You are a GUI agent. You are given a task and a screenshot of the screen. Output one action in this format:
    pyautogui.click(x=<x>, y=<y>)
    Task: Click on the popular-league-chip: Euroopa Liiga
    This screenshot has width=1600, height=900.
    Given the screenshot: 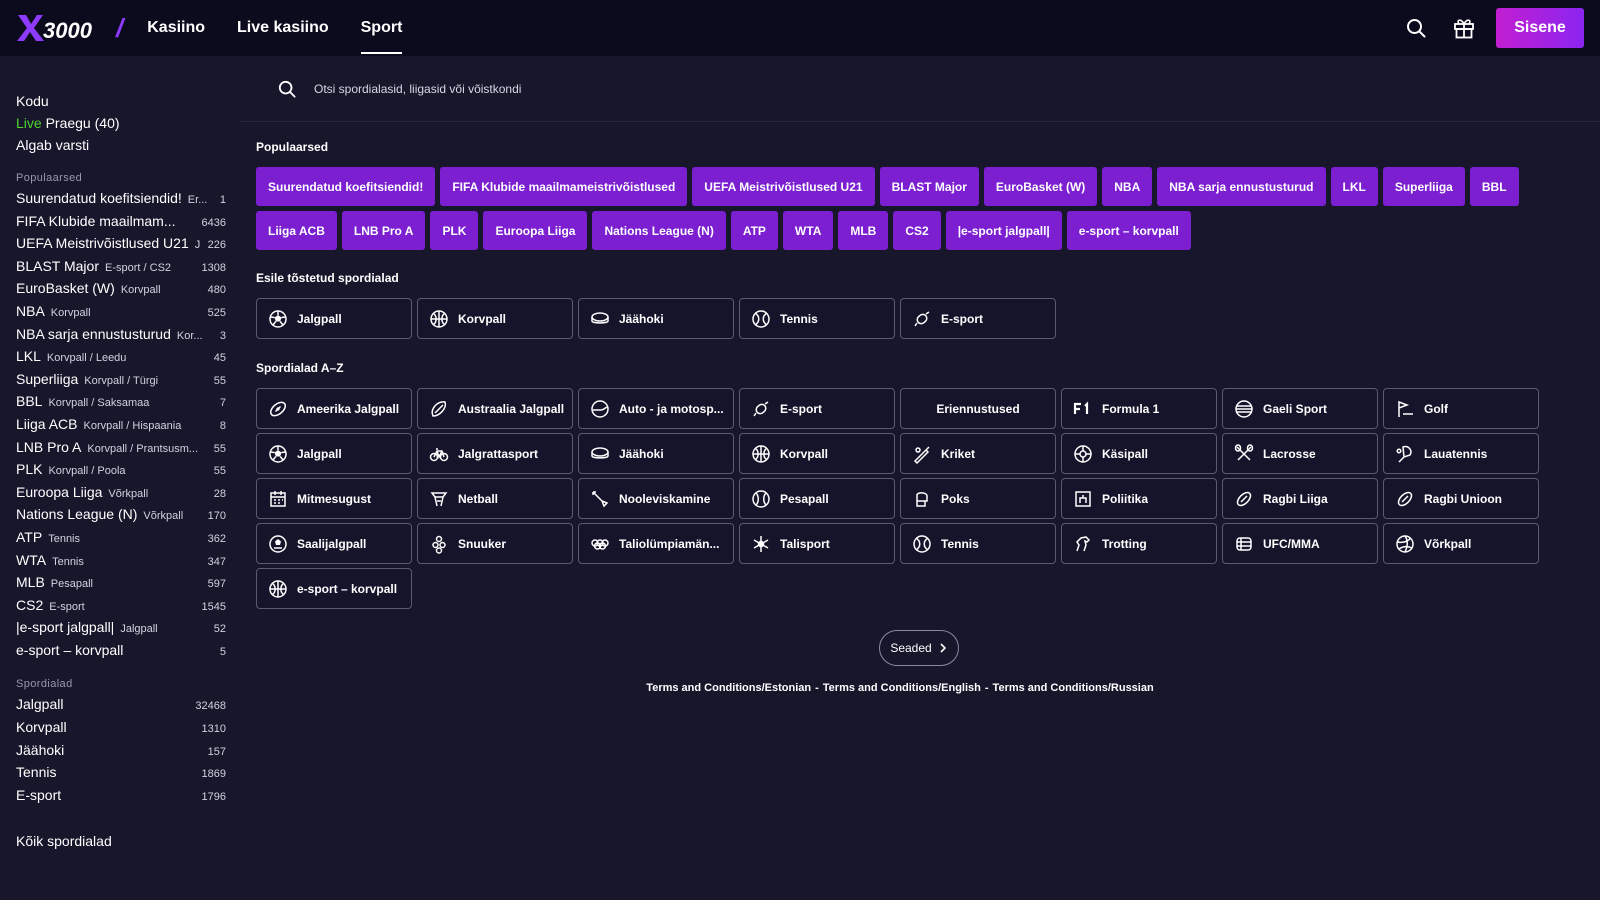 What is the action you would take?
    pyautogui.click(x=535, y=230)
    